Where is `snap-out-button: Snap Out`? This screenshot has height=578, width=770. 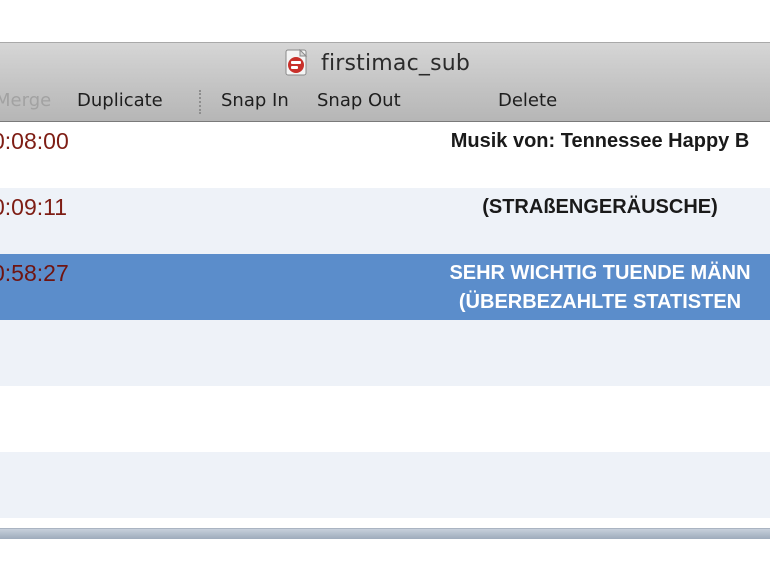
snap-out-button: Snap Out is located at coordinates (359, 100).